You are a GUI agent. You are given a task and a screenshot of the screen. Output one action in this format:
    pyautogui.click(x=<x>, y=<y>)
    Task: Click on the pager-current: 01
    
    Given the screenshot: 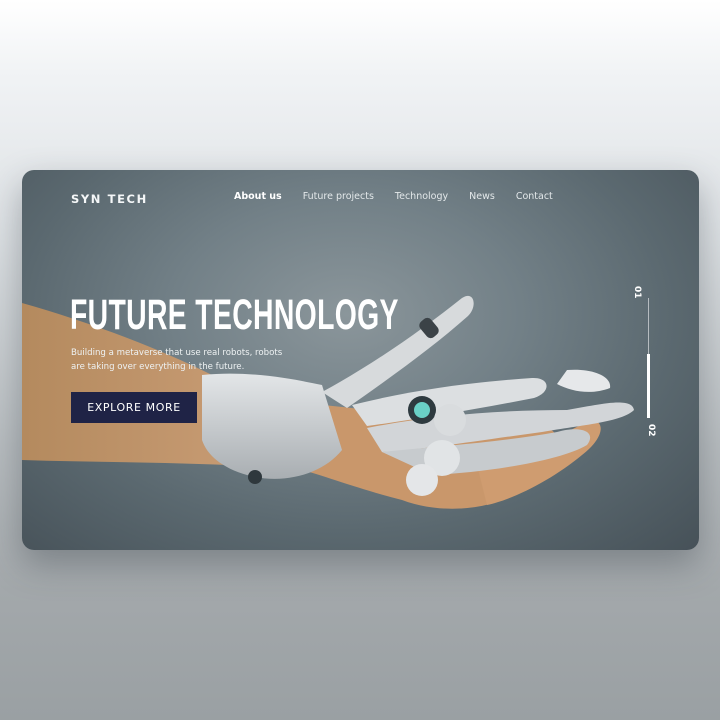 What is the action you would take?
    pyautogui.click(x=637, y=292)
    